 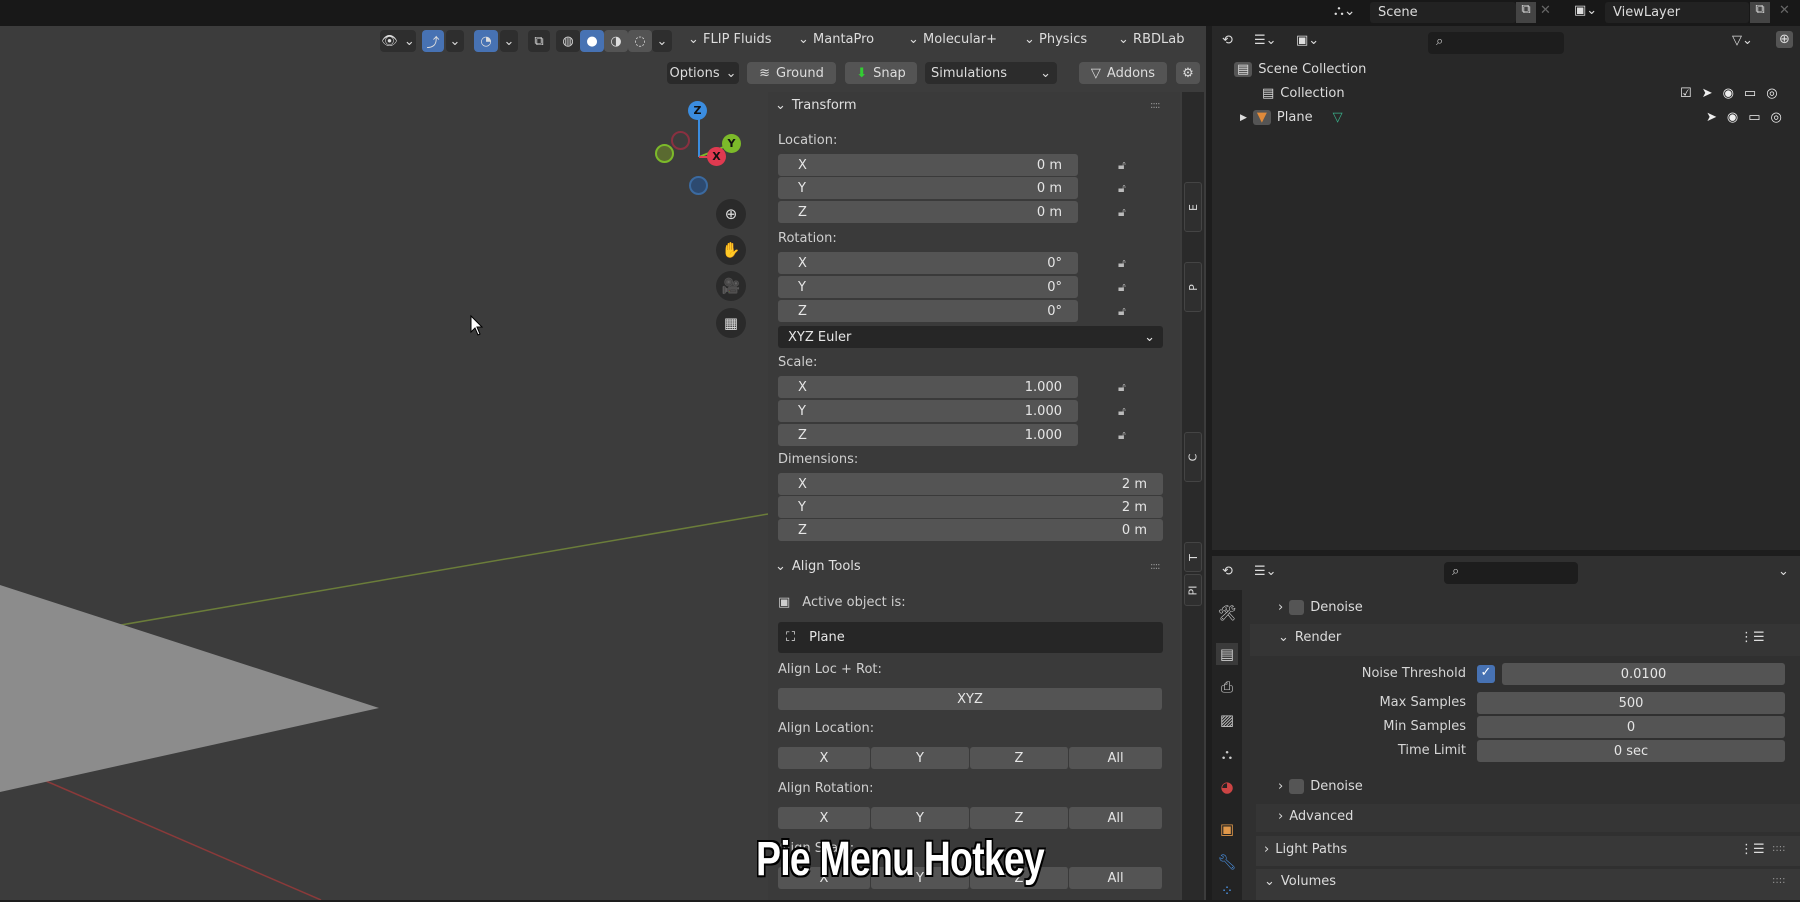 What do you see at coordinates (824, 758) in the screenshot?
I see `align-location-x-button: X` at bounding box center [824, 758].